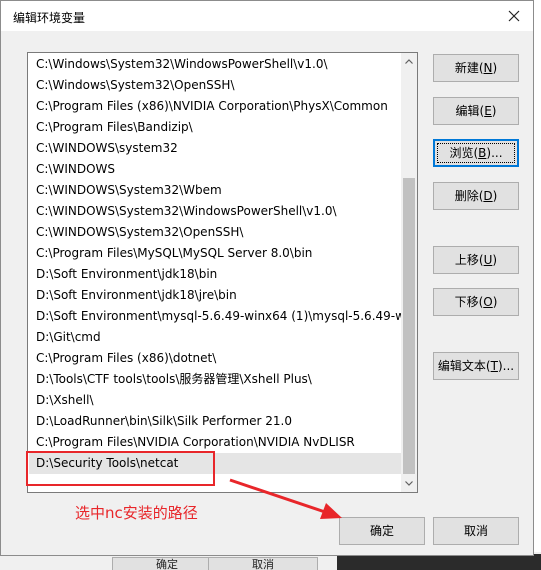  What do you see at coordinates (476, 531) in the screenshot?
I see `cancel-button: 取消` at bounding box center [476, 531].